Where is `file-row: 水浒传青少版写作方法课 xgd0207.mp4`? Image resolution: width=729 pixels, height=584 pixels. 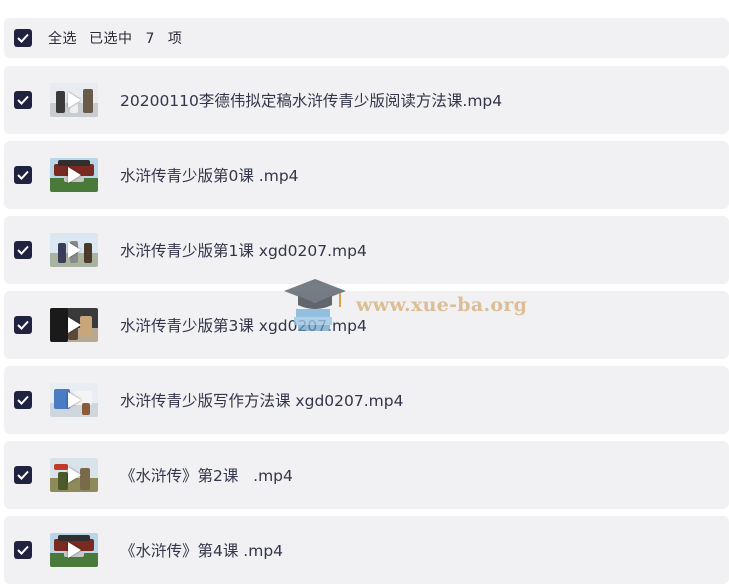
file-row: 水浒传青少版写作方法课 xgd0207.mp4 is located at coordinates (366, 400).